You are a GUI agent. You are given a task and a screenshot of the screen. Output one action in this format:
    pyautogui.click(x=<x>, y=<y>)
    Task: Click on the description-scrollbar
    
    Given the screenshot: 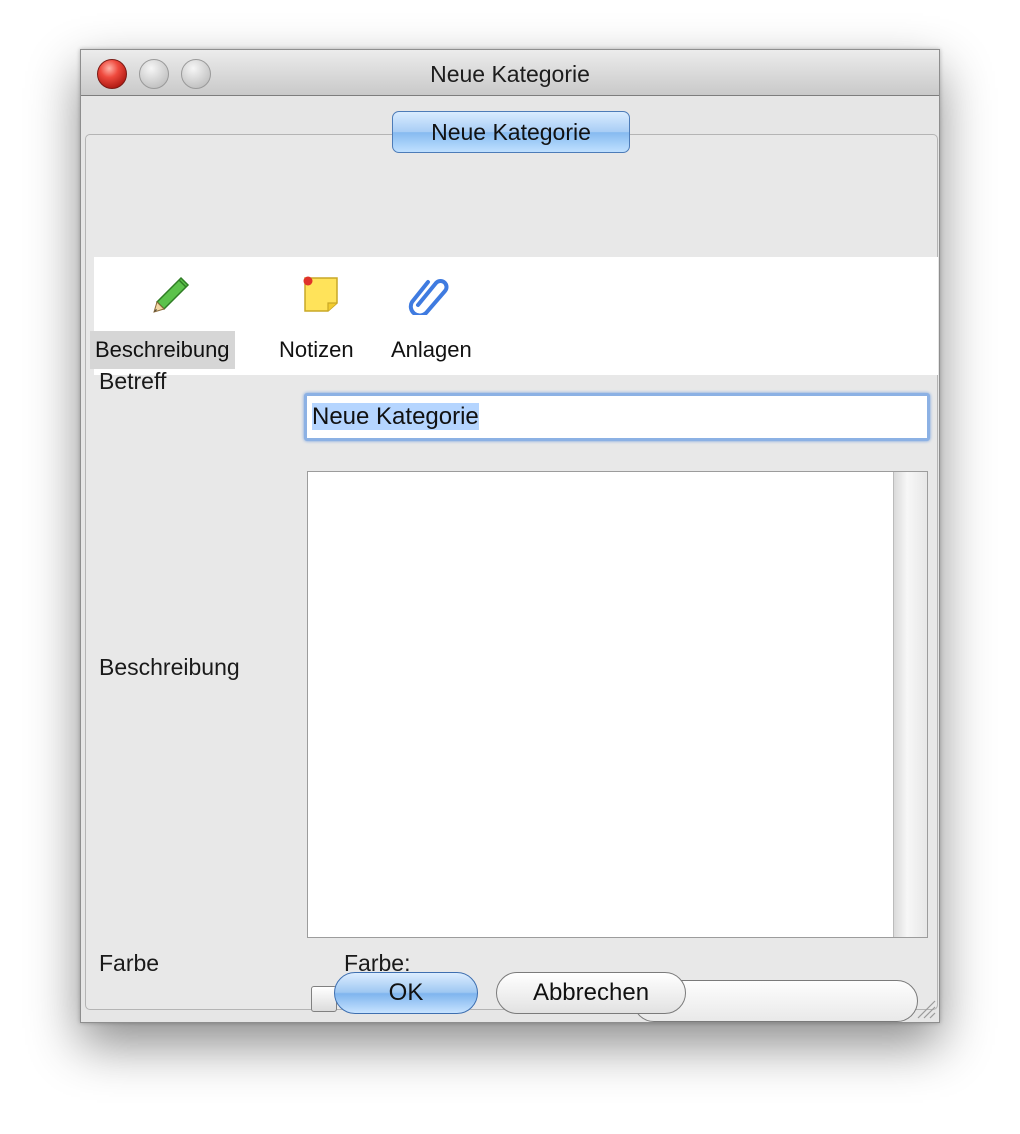 What is the action you would take?
    pyautogui.click(x=910, y=704)
    